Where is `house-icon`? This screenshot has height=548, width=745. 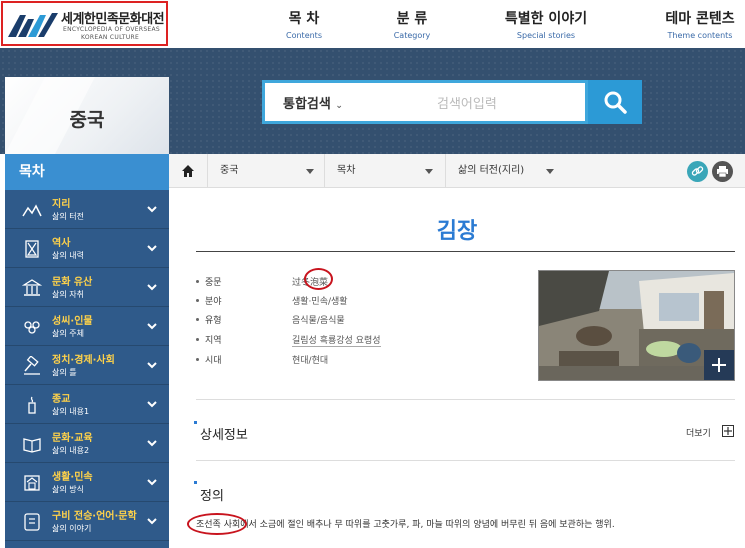
house-icon is located at coordinates (32, 483).